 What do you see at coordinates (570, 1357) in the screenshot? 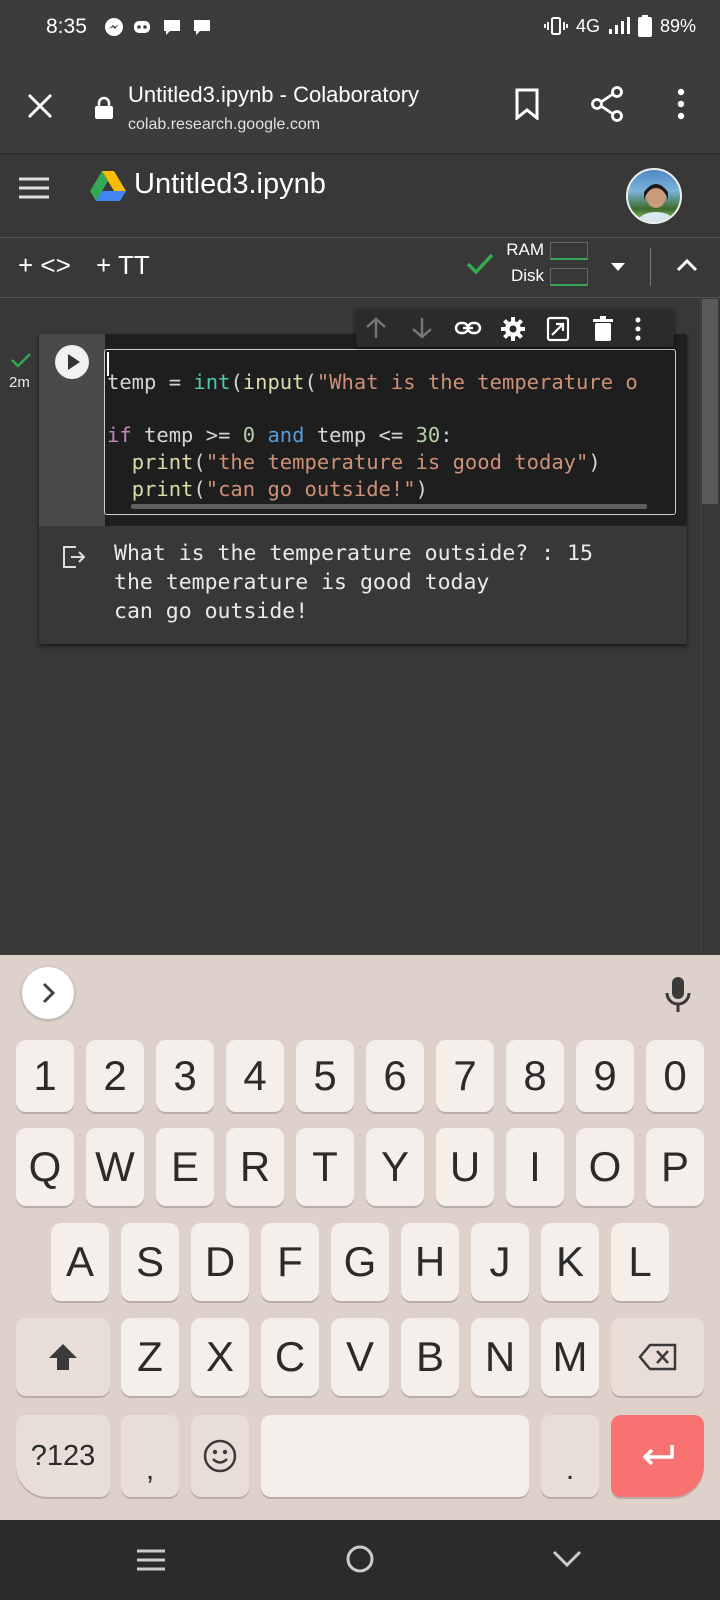
I see `key-m: M` at bounding box center [570, 1357].